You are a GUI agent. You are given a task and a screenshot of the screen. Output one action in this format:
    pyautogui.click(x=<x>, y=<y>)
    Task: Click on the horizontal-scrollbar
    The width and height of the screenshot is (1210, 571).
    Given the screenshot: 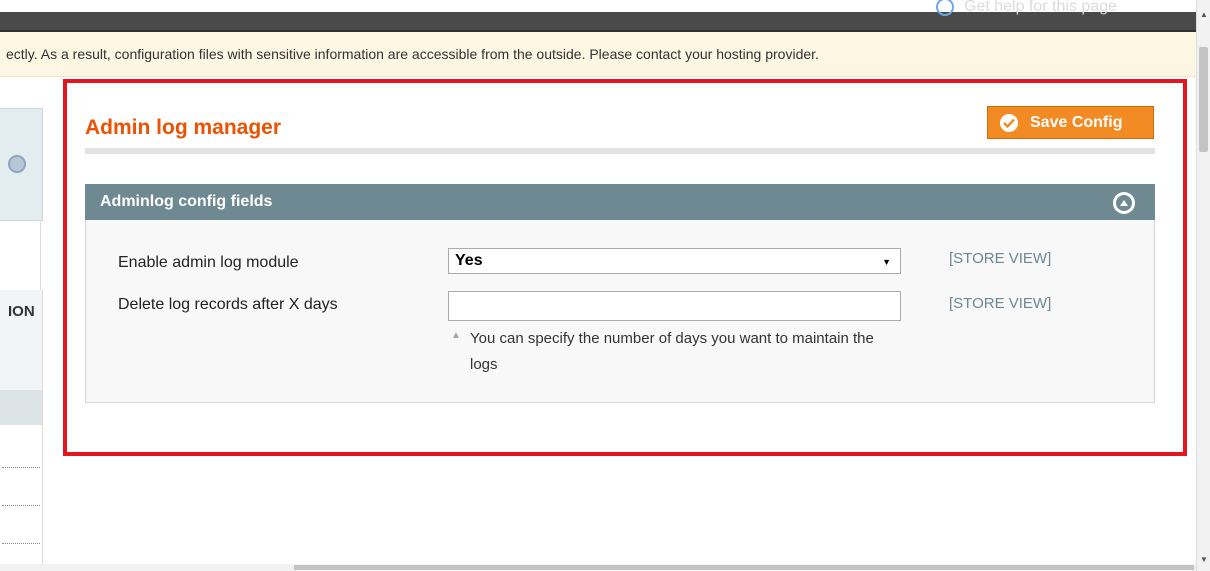 What is the action you would take?
    pyautogui.click(x=598, y=567)
    